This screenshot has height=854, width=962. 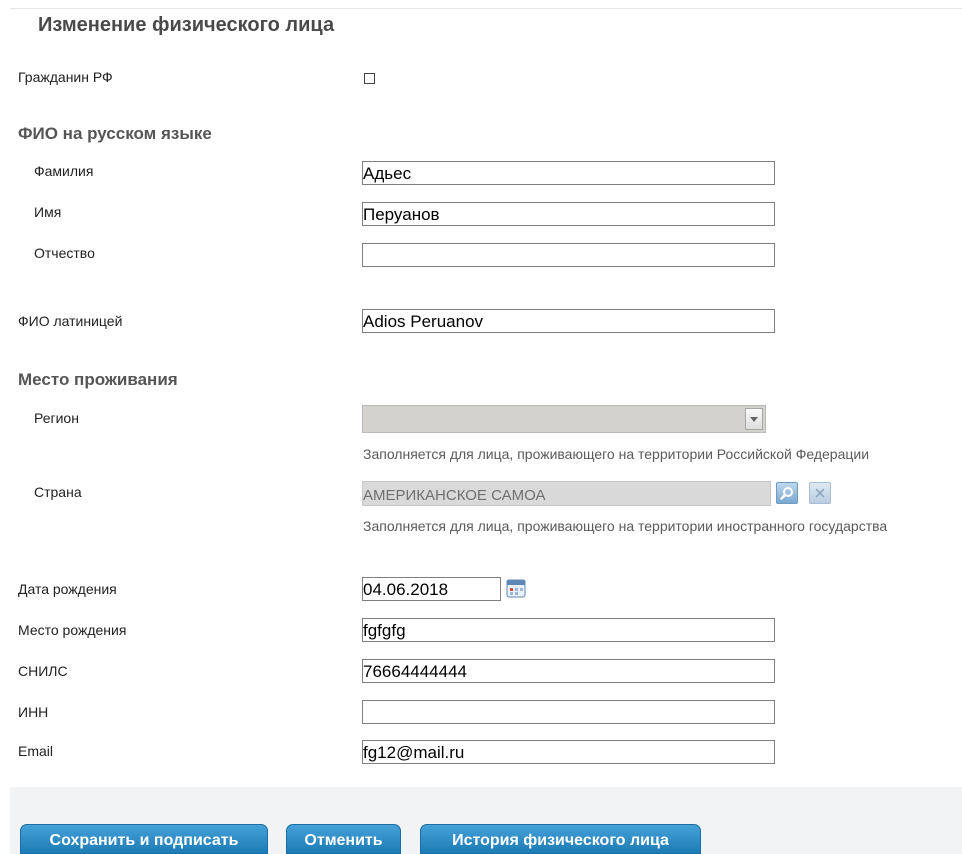 What do you see at coordinates (58, 492) in the screenshot?
I see `country-label: Страна` at bounding box center [58, 492].